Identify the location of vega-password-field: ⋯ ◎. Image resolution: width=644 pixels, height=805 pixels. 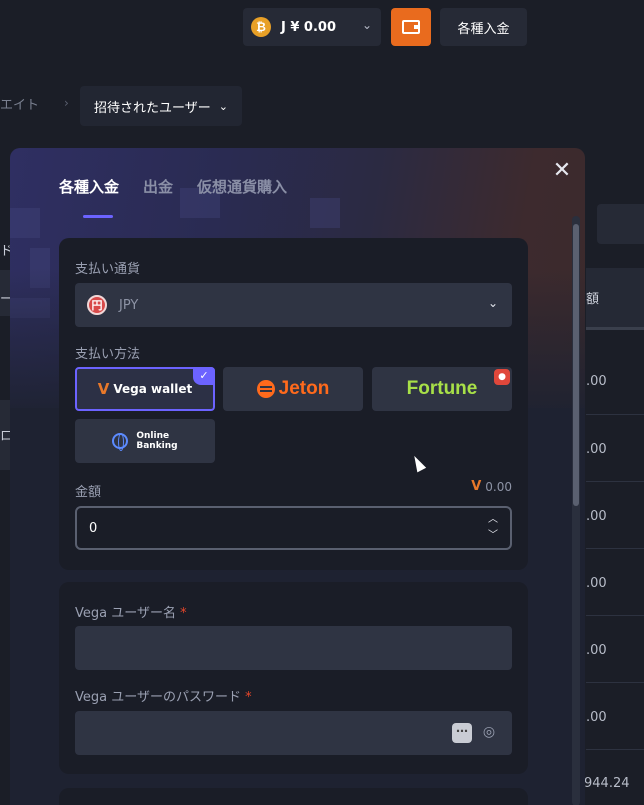
(293, 733).